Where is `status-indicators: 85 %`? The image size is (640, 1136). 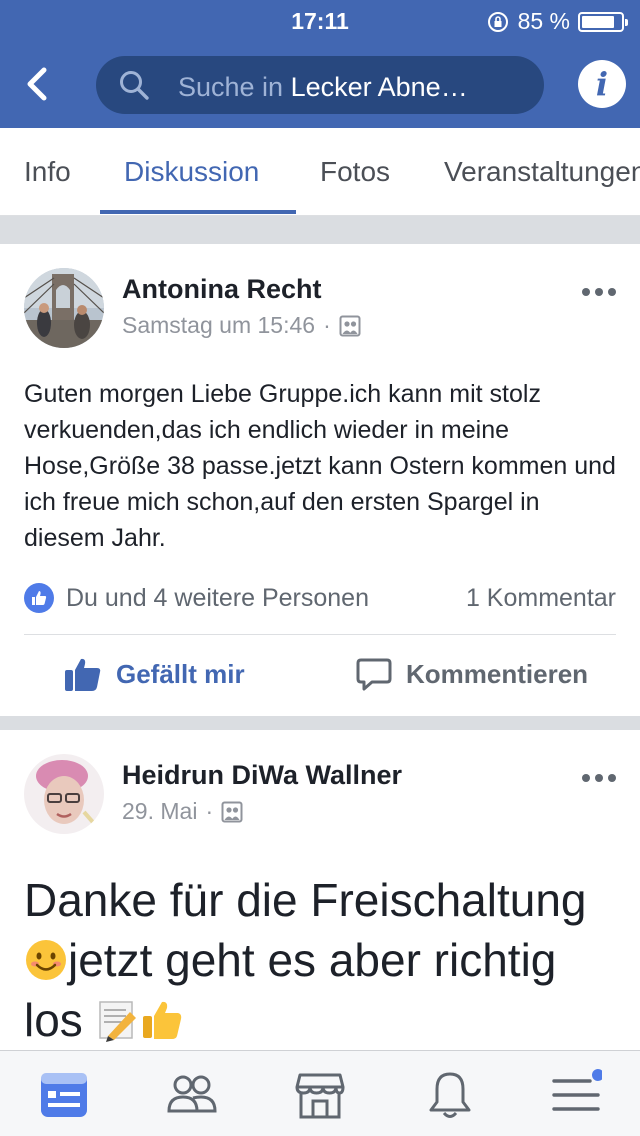 status-indicators: 85 % is located at coordinates (557, 21).